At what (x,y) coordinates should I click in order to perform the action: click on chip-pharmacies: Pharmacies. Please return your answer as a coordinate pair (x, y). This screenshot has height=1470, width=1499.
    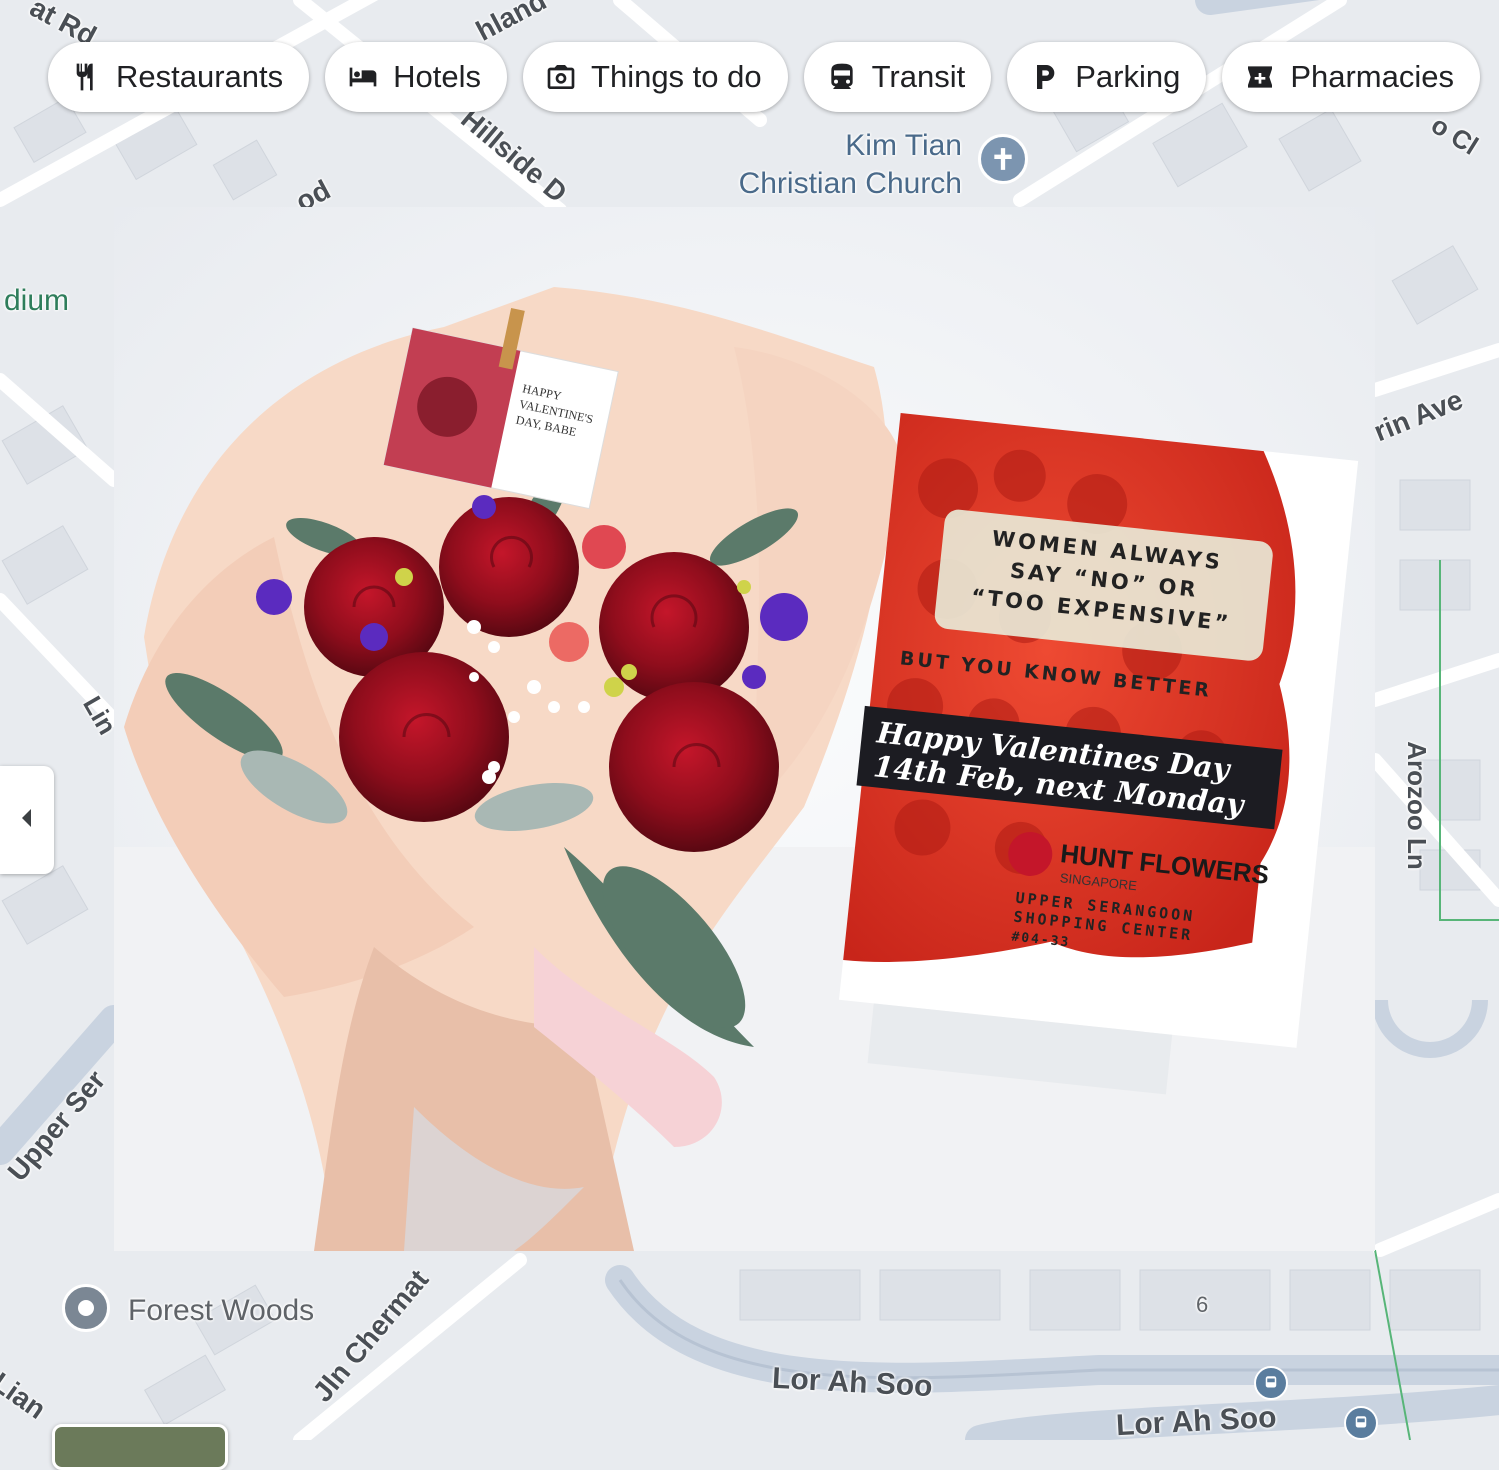
    Looking at the image, I should click on (1351, 77).